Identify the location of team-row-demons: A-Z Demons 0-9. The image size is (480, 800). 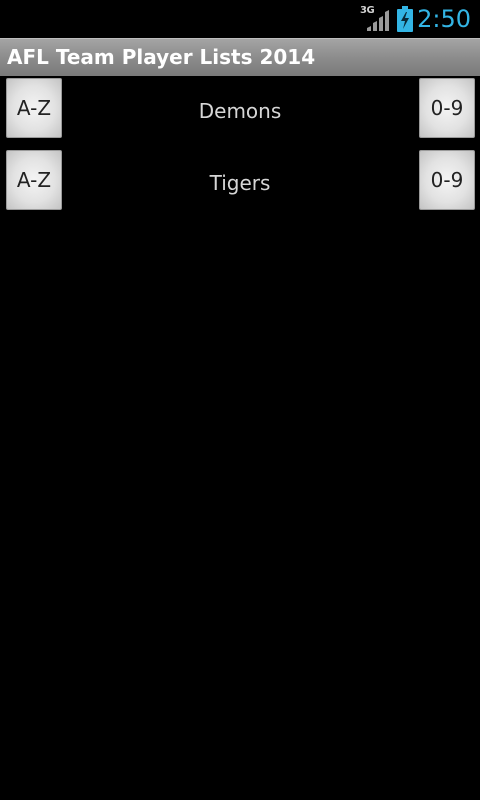
(240, 109).